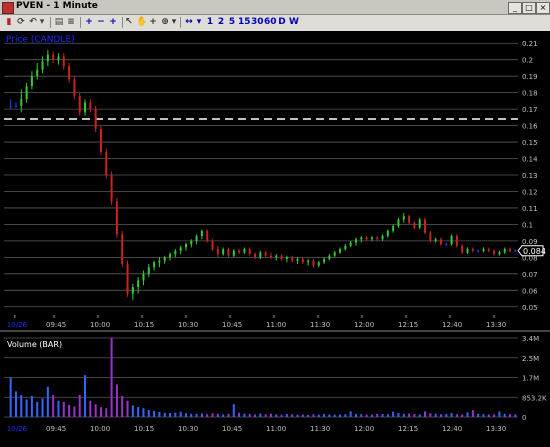 The width and height of the screenshot is (550, 447). What do you see at coordinates (71, 22) in the screenshot?
I see `grid-icon: ≡` at bounding box center [71, 22].